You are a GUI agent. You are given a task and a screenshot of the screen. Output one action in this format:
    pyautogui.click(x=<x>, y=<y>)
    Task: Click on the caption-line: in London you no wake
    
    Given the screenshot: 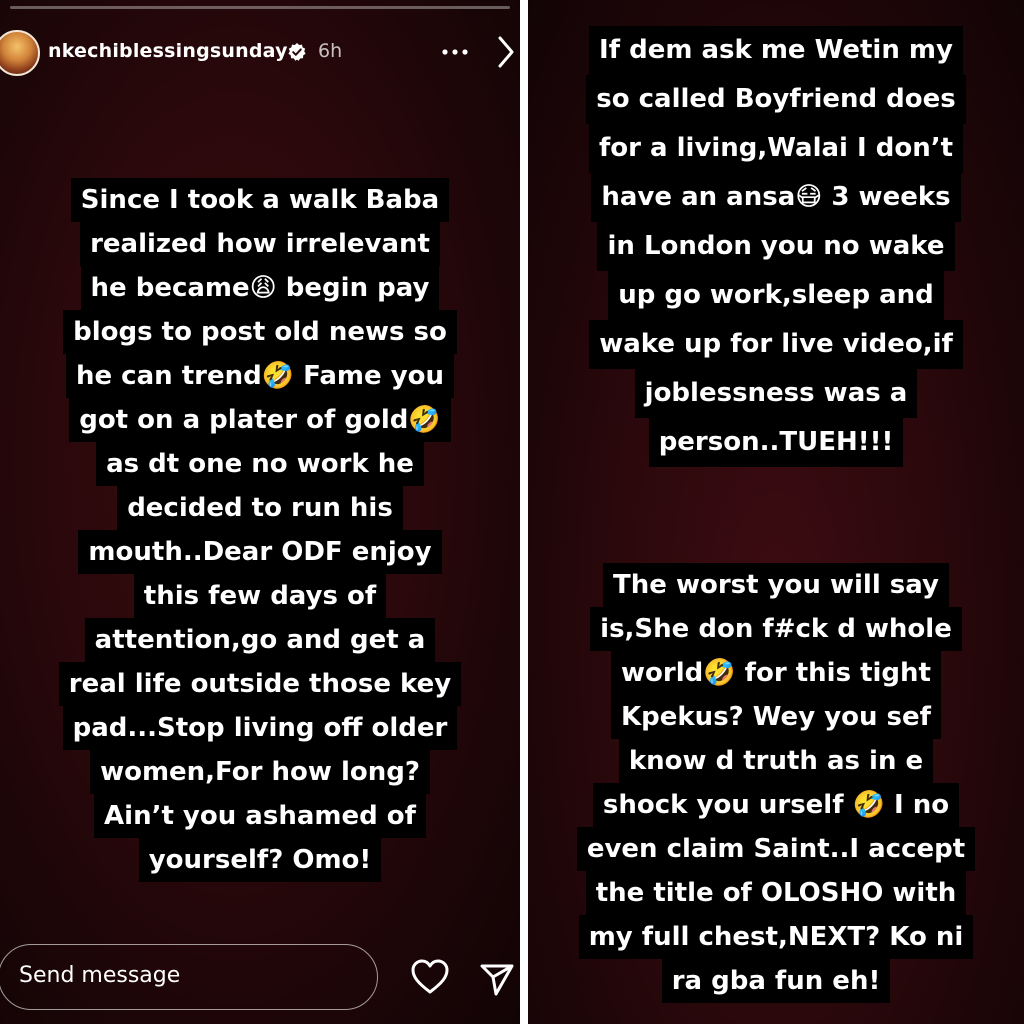 What is the action you would take?
    pyautogui.click(x=776, y=246)
    